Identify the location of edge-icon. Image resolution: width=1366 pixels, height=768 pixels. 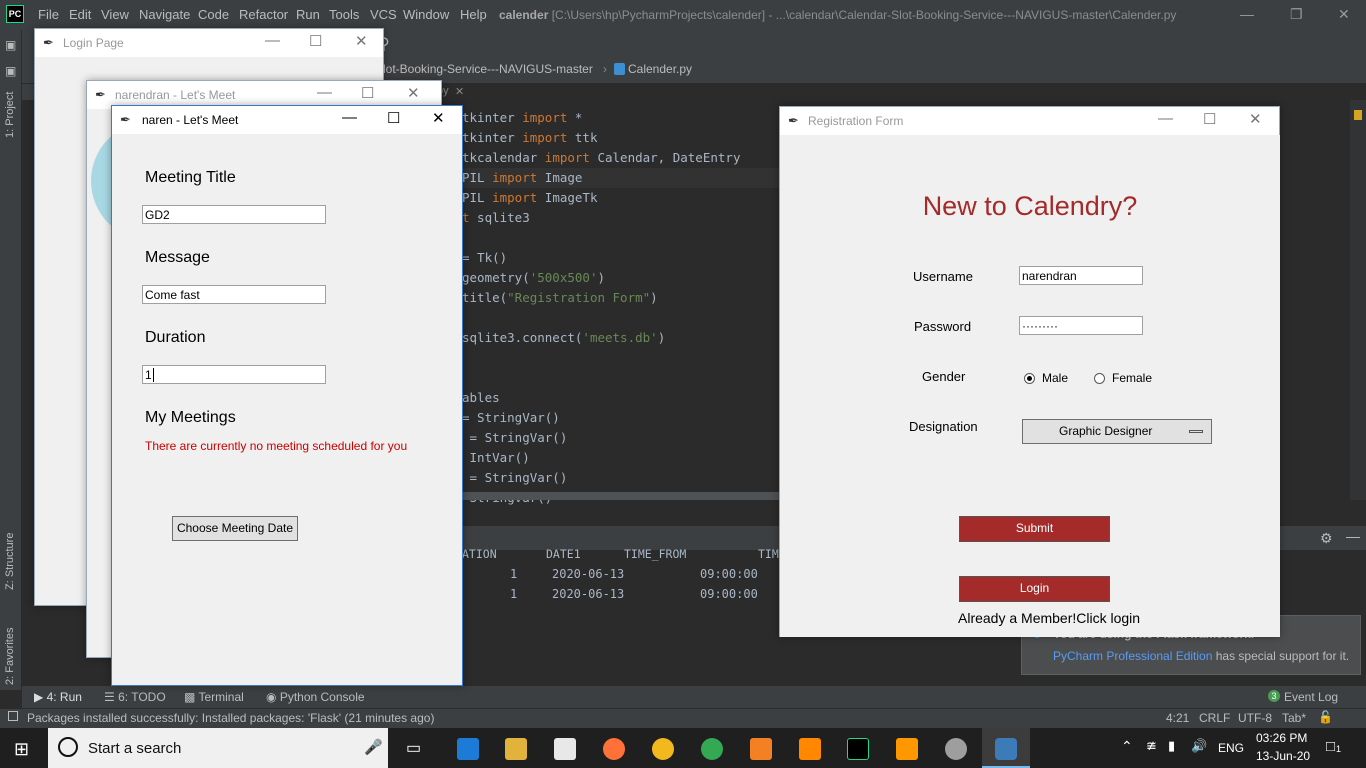
(468, 749).